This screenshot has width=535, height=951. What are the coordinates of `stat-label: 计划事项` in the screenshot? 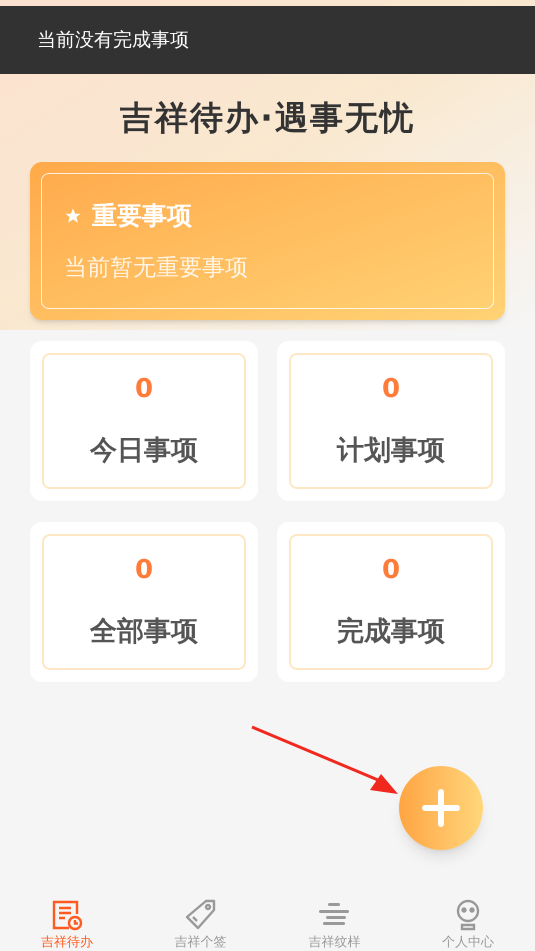 It's located at (391, 451).